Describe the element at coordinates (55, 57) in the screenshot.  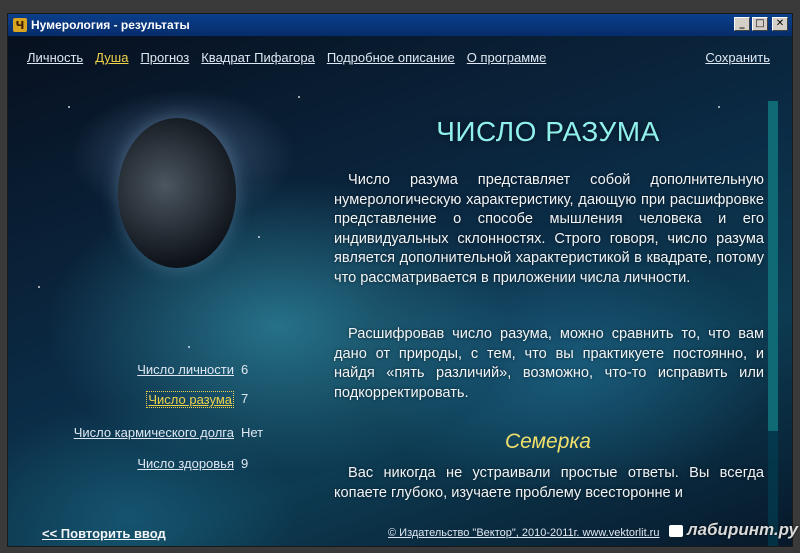
I see `nav-lichnost: Личность` at that location.